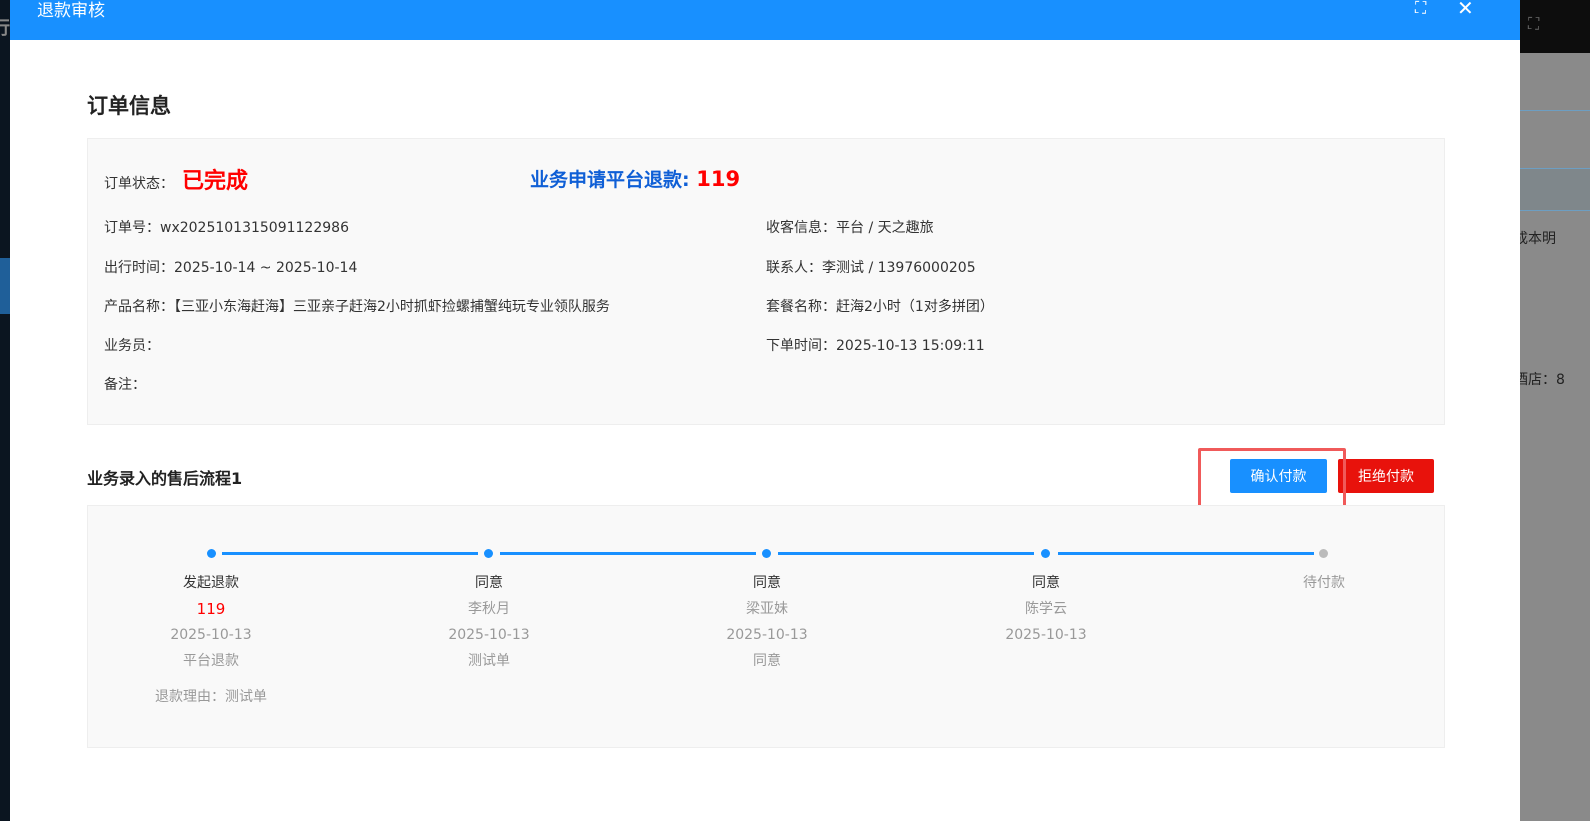  I want to click on step-pending-payment: 待付款, so click(1324, 583).